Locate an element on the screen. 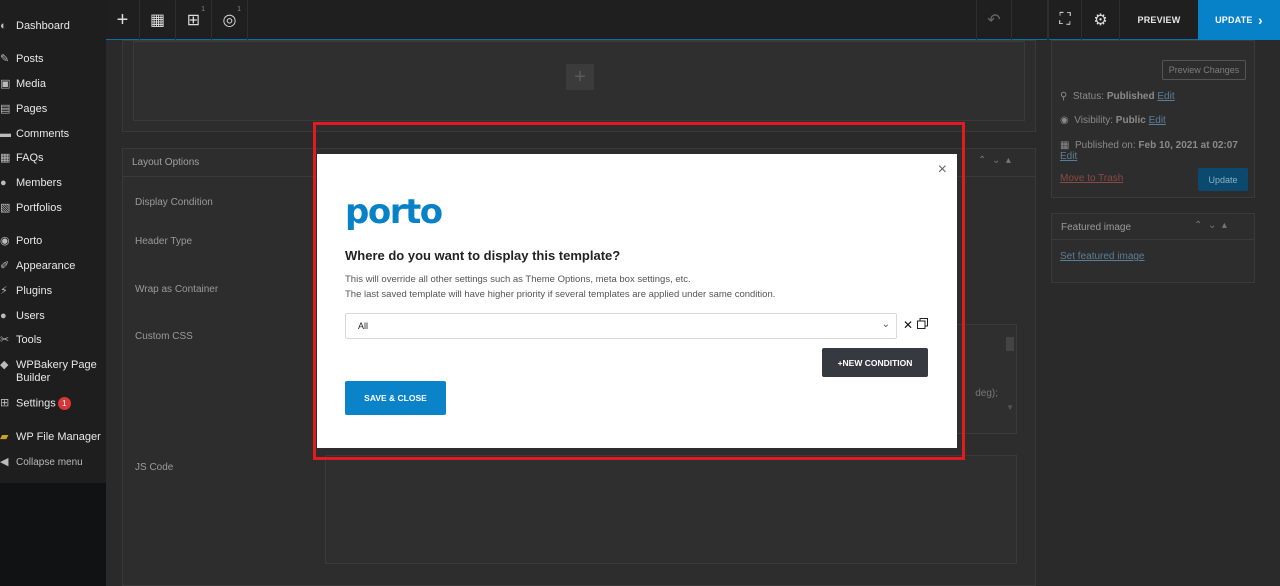 The height and width of the screenshot is (586, 1280). sidebar-item-porto: ◉ Porto is located at coordinates (53, 241).